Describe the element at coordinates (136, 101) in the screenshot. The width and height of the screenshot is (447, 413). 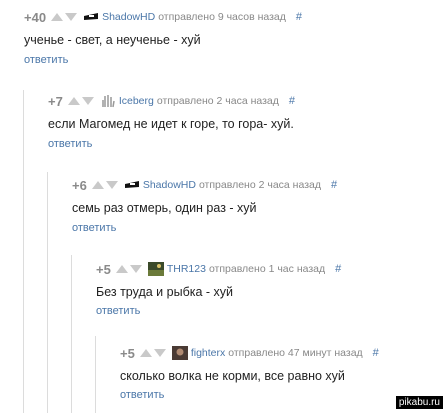
I see `comment-username: Iceberg` at that location.